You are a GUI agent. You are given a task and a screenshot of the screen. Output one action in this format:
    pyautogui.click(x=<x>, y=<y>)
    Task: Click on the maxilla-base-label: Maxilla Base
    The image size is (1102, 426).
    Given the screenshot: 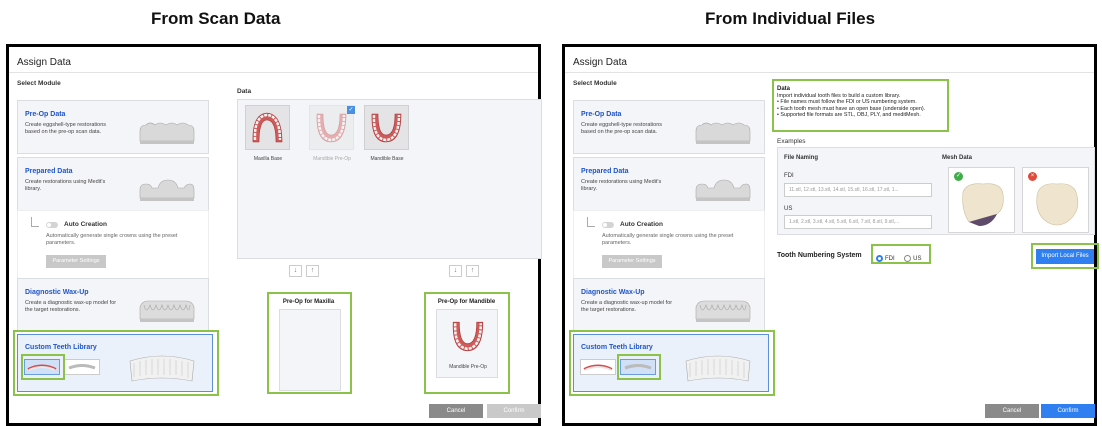 What is the action you would take?
    pyautogui.click(x=268, y=159)
    